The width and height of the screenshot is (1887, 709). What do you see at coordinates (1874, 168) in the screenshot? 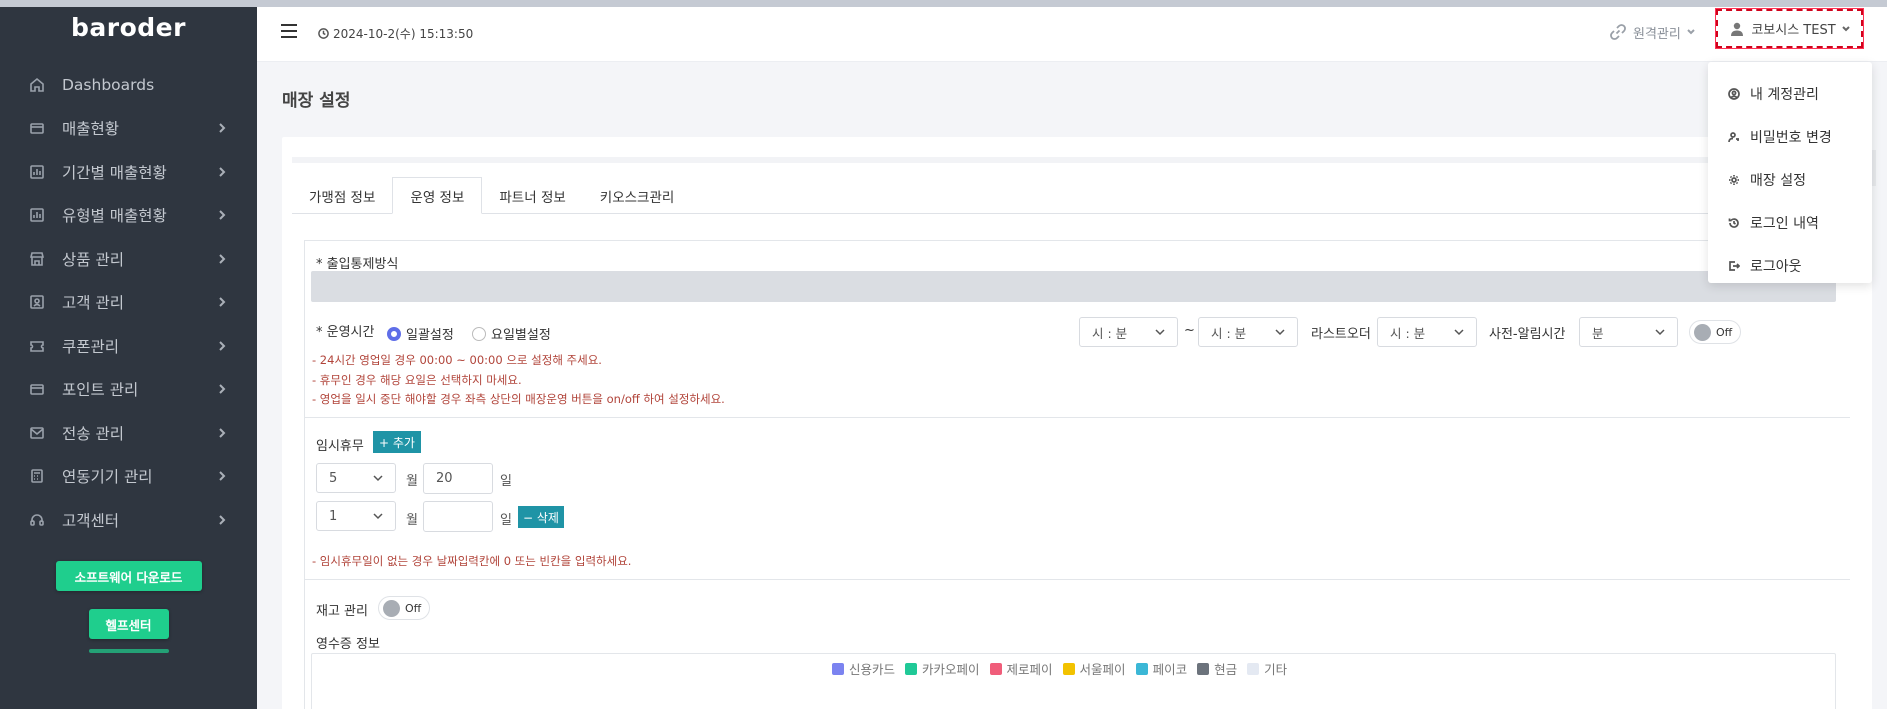
I see `scroll-edge` at bounding box center [1874, 168].